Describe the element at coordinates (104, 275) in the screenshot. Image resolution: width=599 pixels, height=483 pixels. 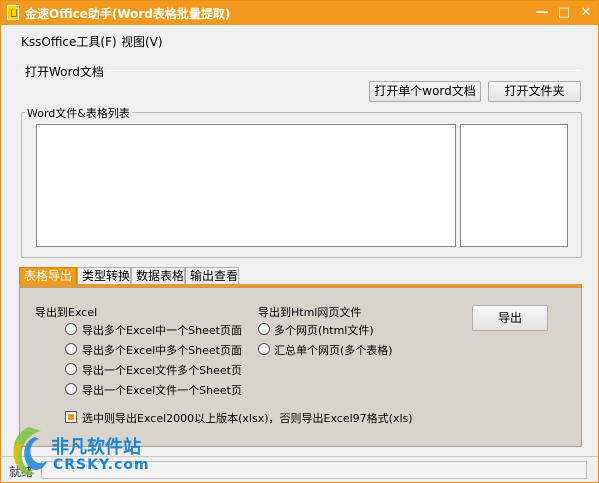
I see `tab-type-conversion: 类型转换` at that location.